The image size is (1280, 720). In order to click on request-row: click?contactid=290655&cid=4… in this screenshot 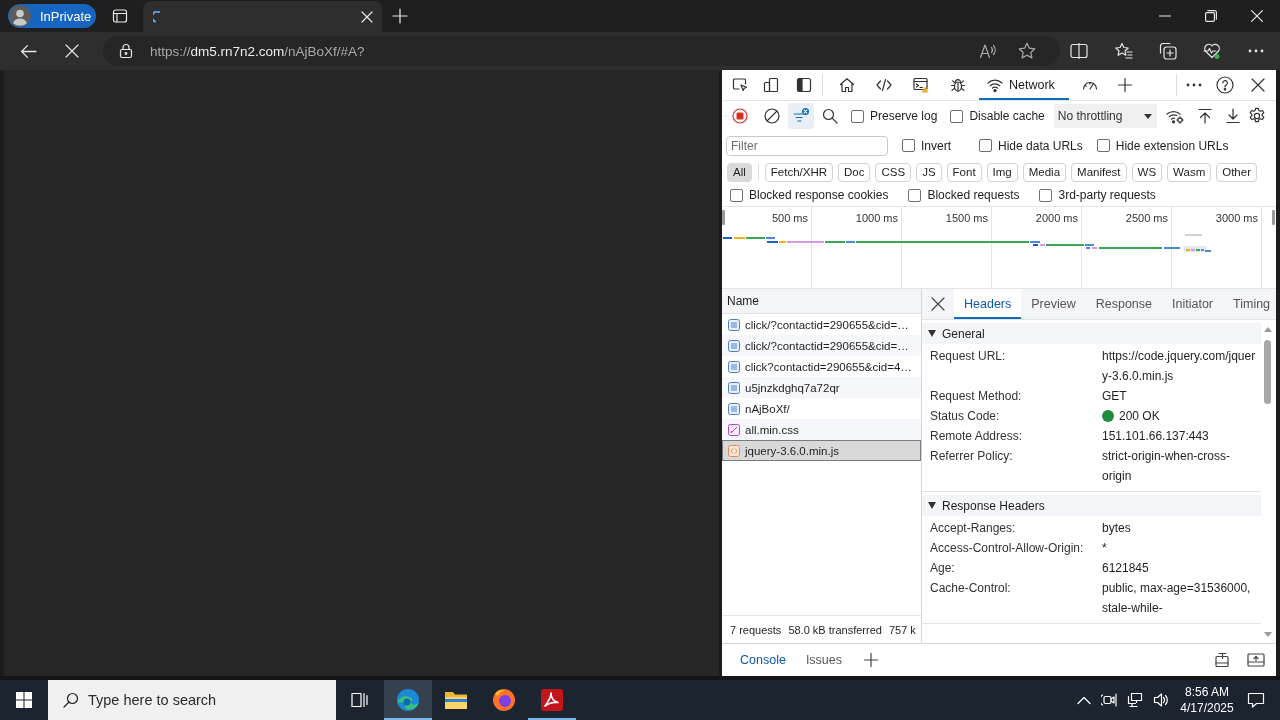, I will do `click(821, 366)`.